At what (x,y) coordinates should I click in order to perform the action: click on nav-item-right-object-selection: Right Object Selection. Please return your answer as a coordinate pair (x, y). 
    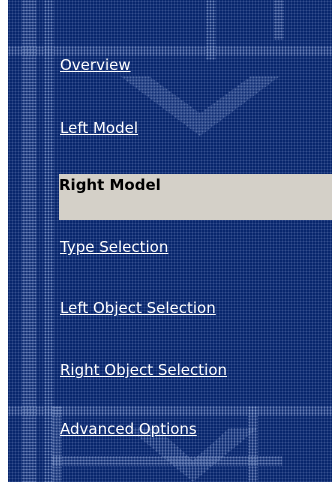
    Looking at the image, I should click on (170, 370).